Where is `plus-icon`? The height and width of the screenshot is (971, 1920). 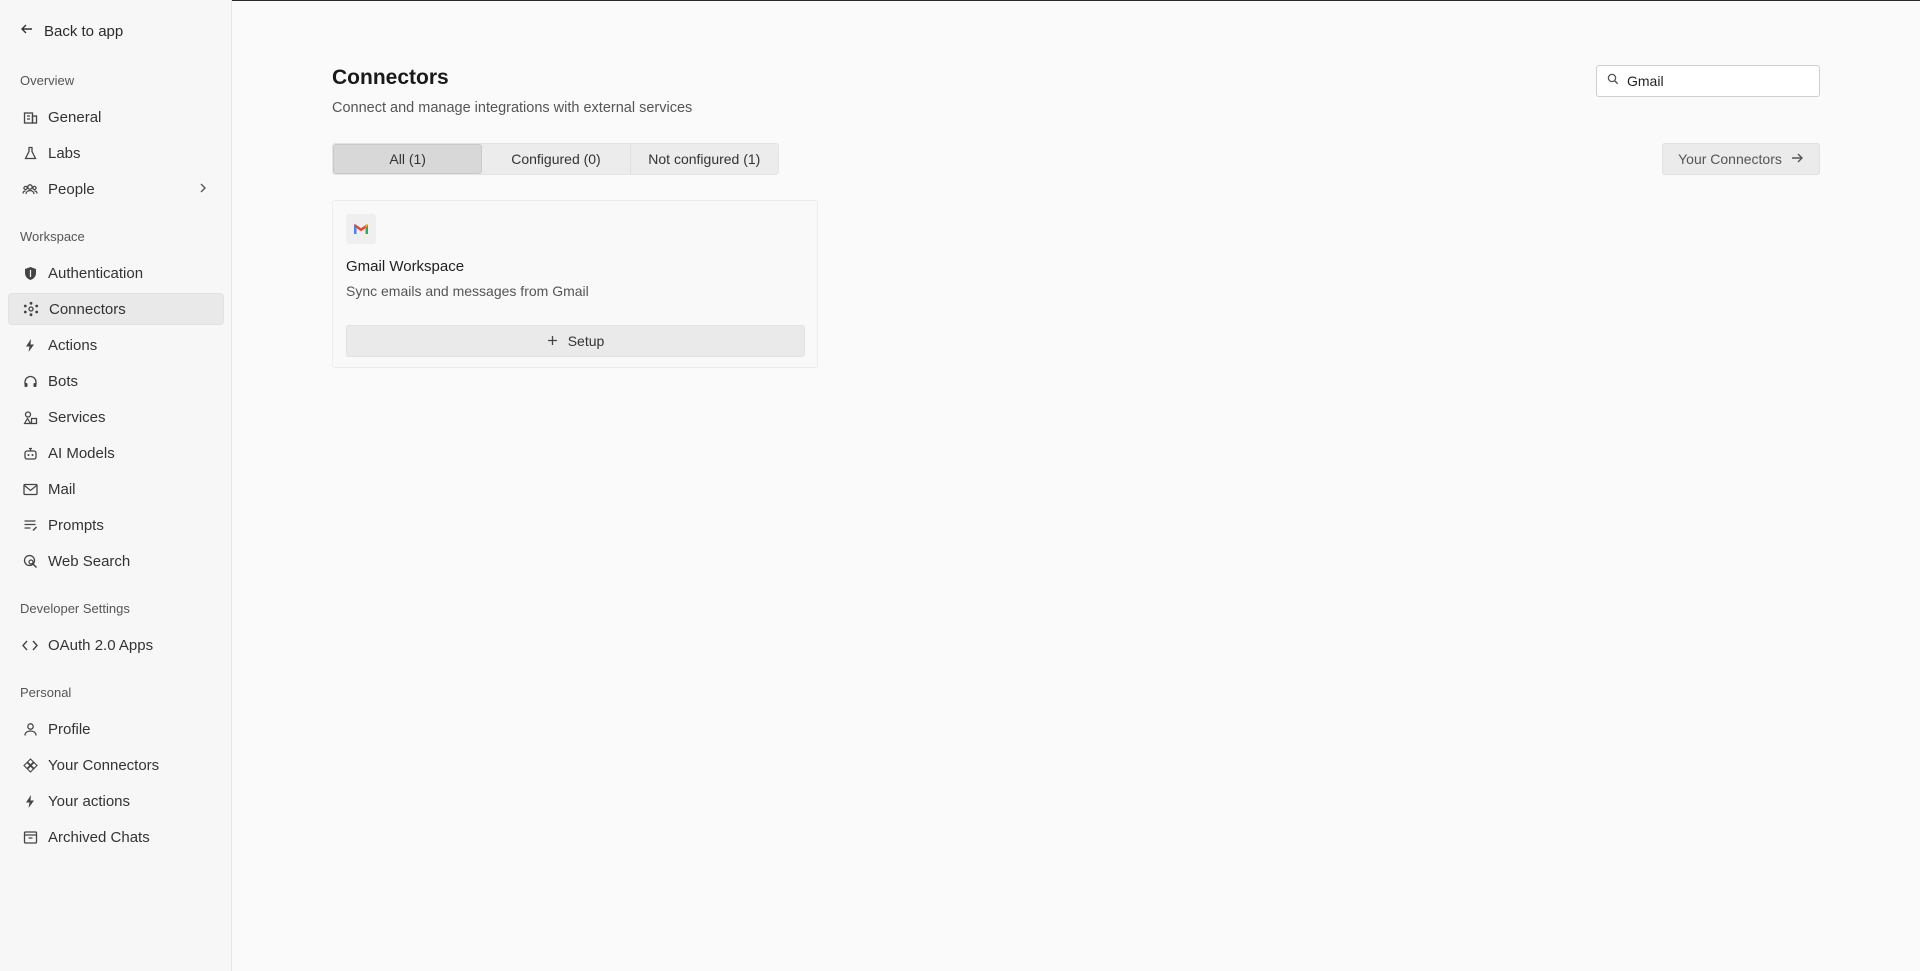
plus-icon is located at coordinates (552, 341).